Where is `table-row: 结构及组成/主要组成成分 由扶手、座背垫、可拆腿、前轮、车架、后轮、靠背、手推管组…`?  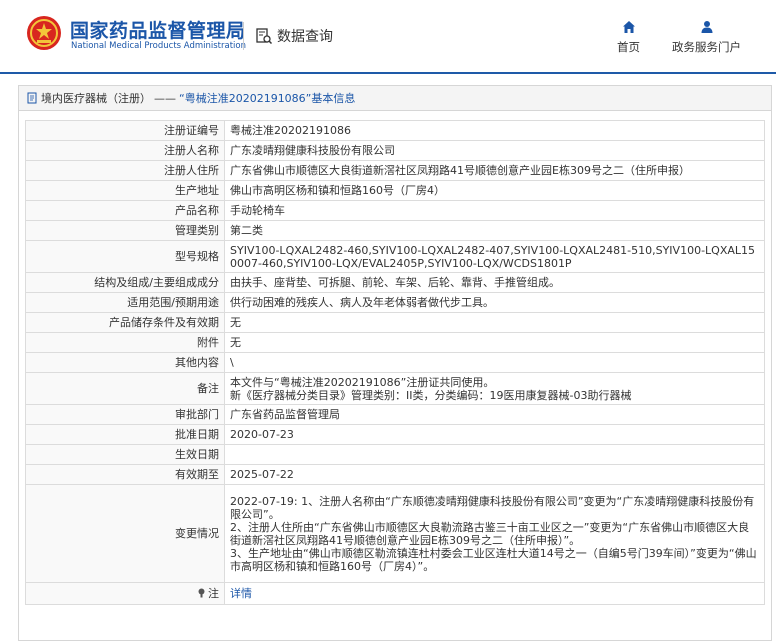
table-row: 结构及组成/主要组成成分 由扶手、座背垫、可拆腿、前轮、车架、后轮、靠背、手推管组… is located at coordinates (395, 282).